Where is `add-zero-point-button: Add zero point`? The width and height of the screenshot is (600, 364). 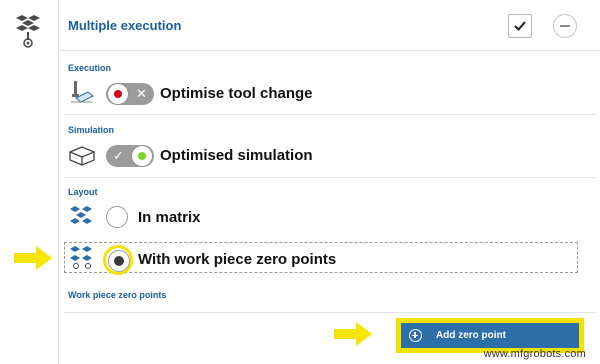
add-zero-point-button: Add zero point is located at coordinates (490, 335).